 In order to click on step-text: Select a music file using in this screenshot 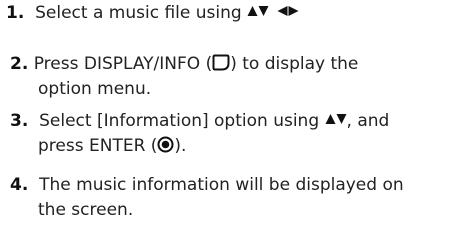, I will do `click(138, 13)`.